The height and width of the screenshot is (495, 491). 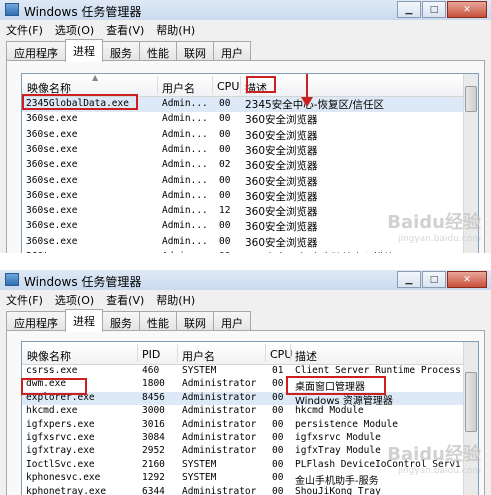 What do you see at coordinates (306, 356) in the screenshot?
I see `column-description: 描述` at bounding box center [306, 356].